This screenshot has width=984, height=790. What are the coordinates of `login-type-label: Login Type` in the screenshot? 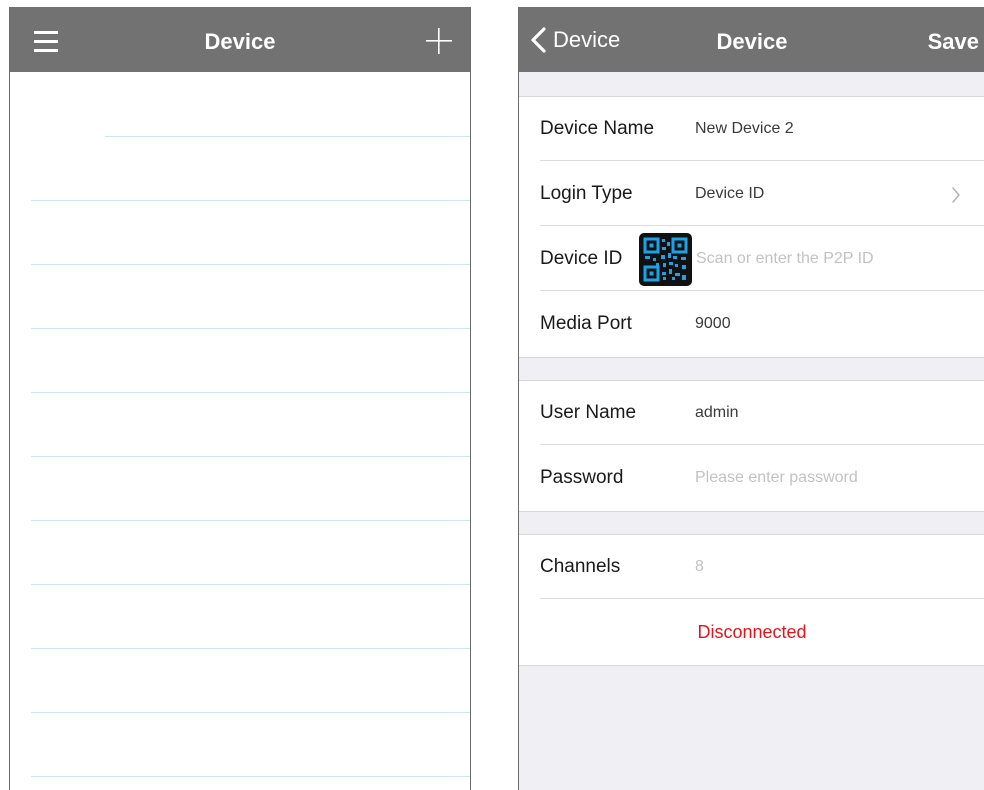 It's located at (586, 193).